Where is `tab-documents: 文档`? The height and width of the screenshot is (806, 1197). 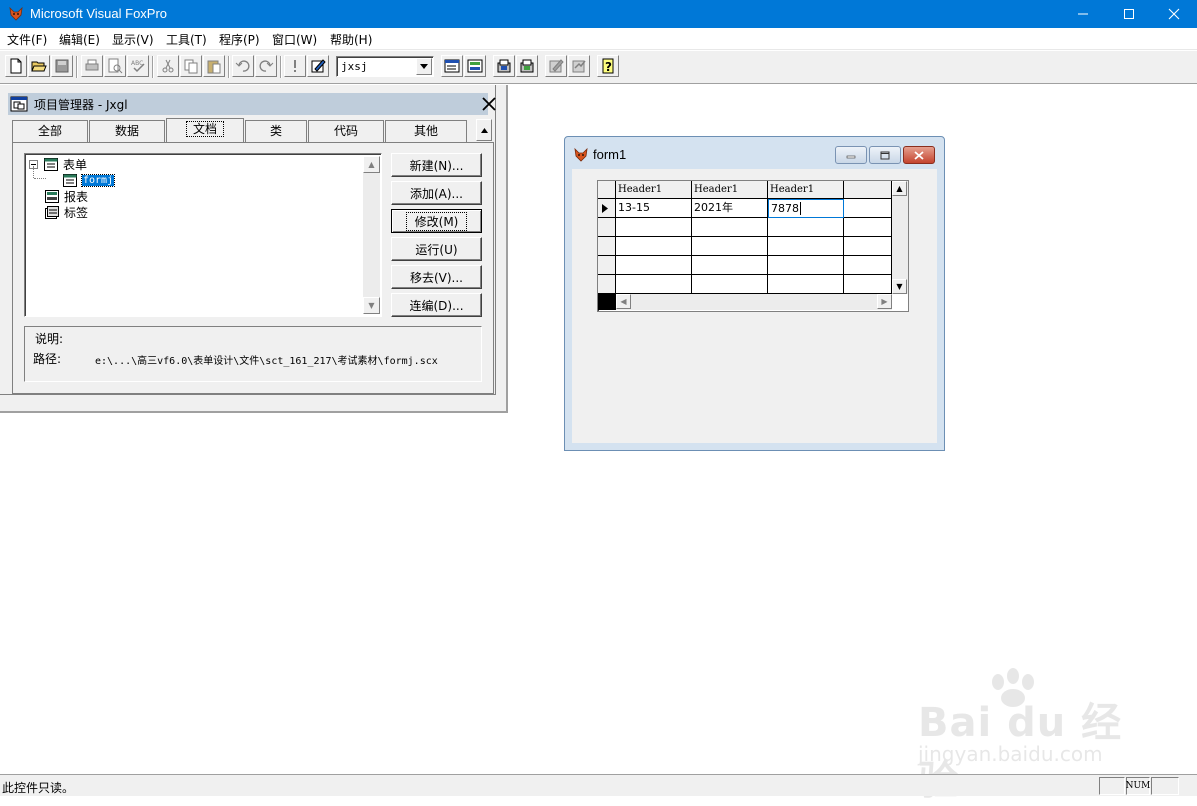 tab-documents: 文档 is located at coordinates (205, 130).